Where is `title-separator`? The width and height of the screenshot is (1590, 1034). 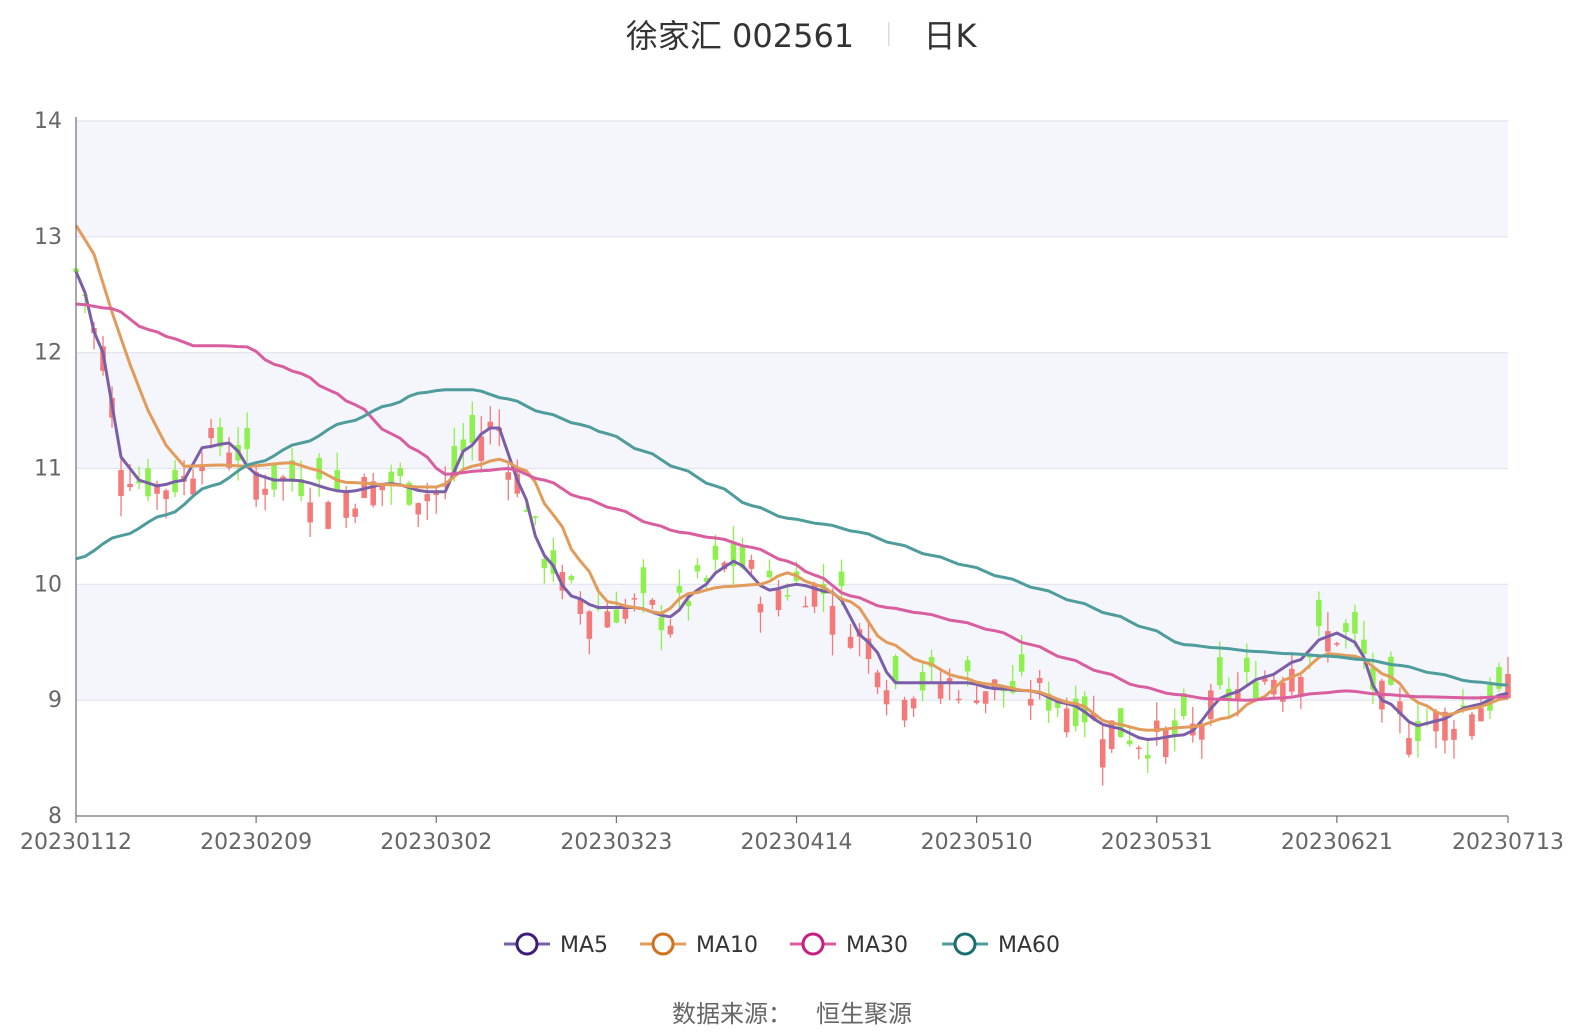
title-separator is located at coordinates (889, 34).